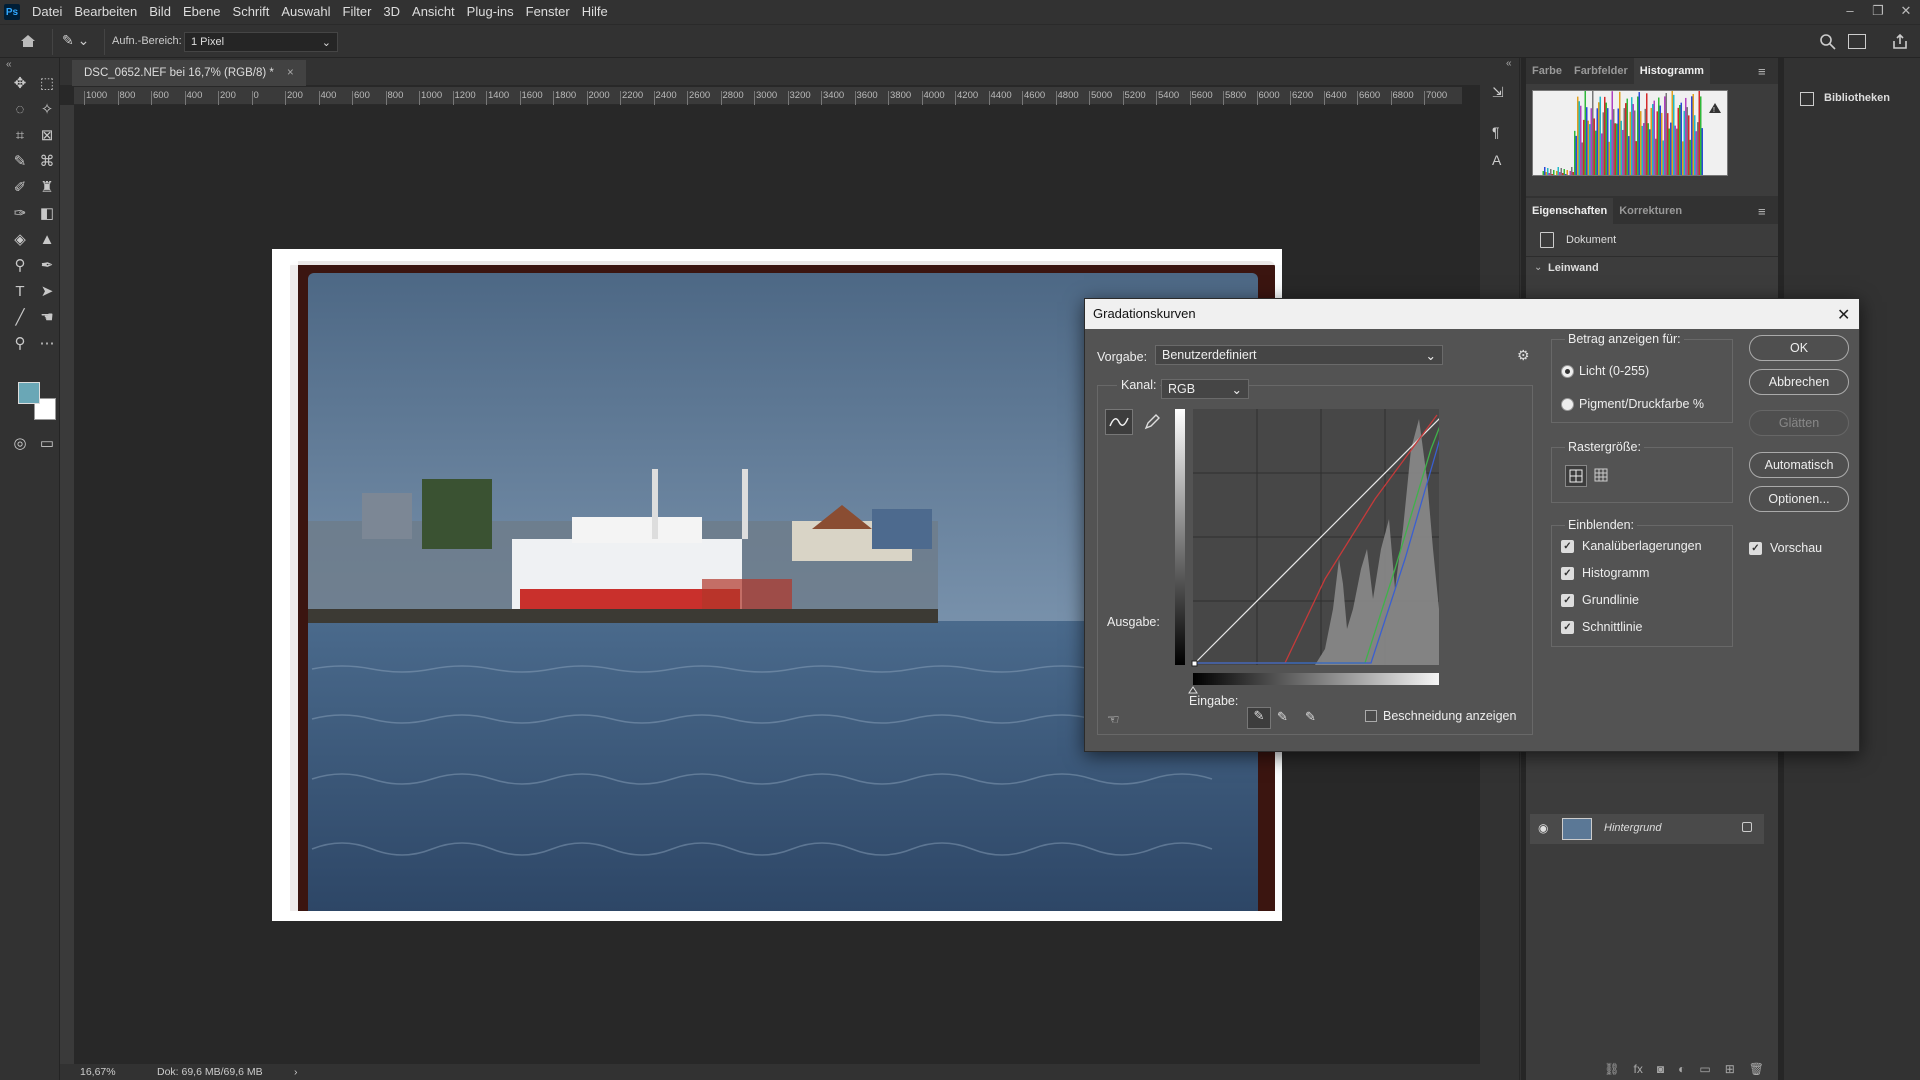  What do you see at coordinates (47, 291) in the screenshot?
I see `path-select-icon: ➤` at bounding box center [47, 291].